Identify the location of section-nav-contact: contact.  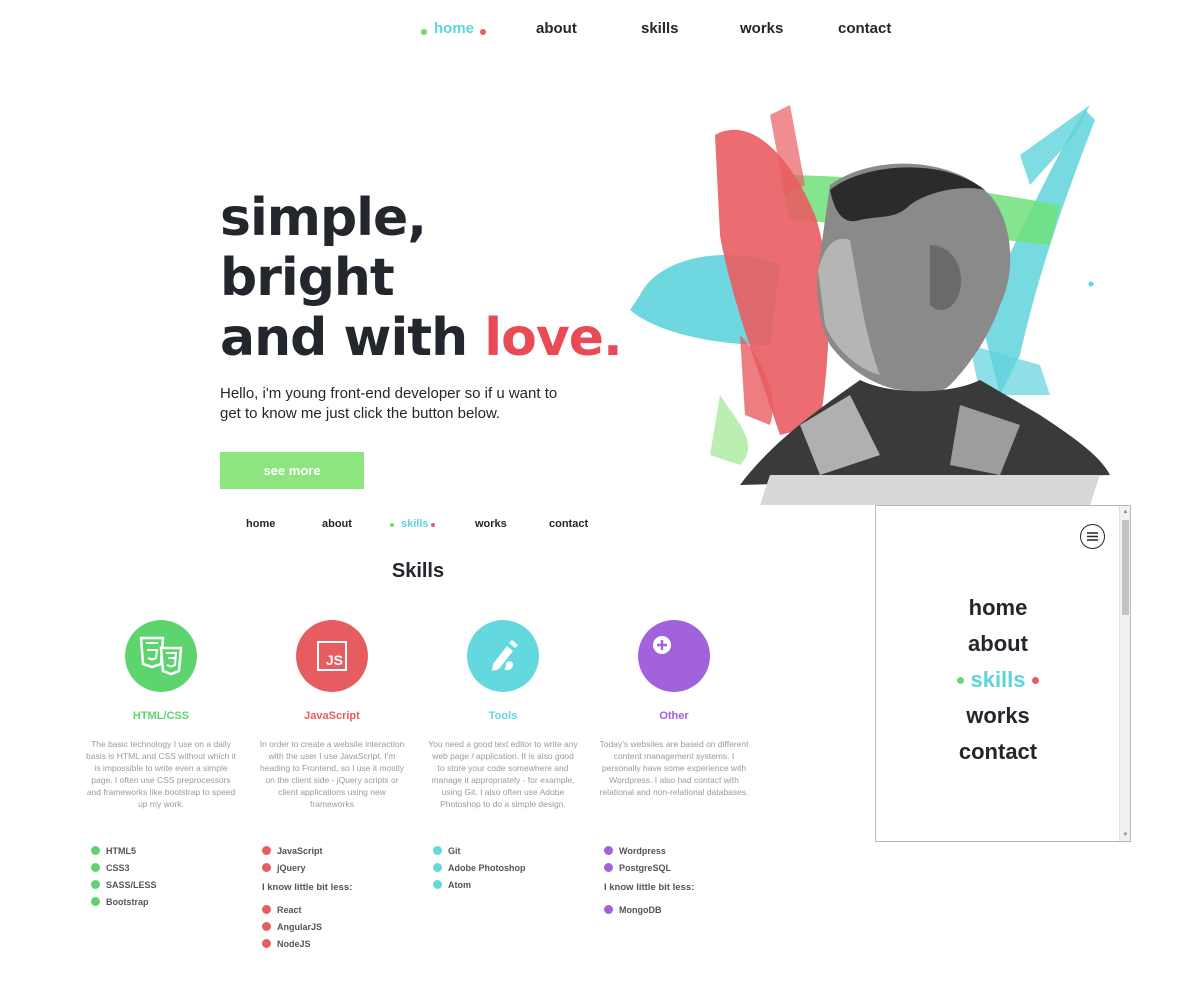
(568, 524).